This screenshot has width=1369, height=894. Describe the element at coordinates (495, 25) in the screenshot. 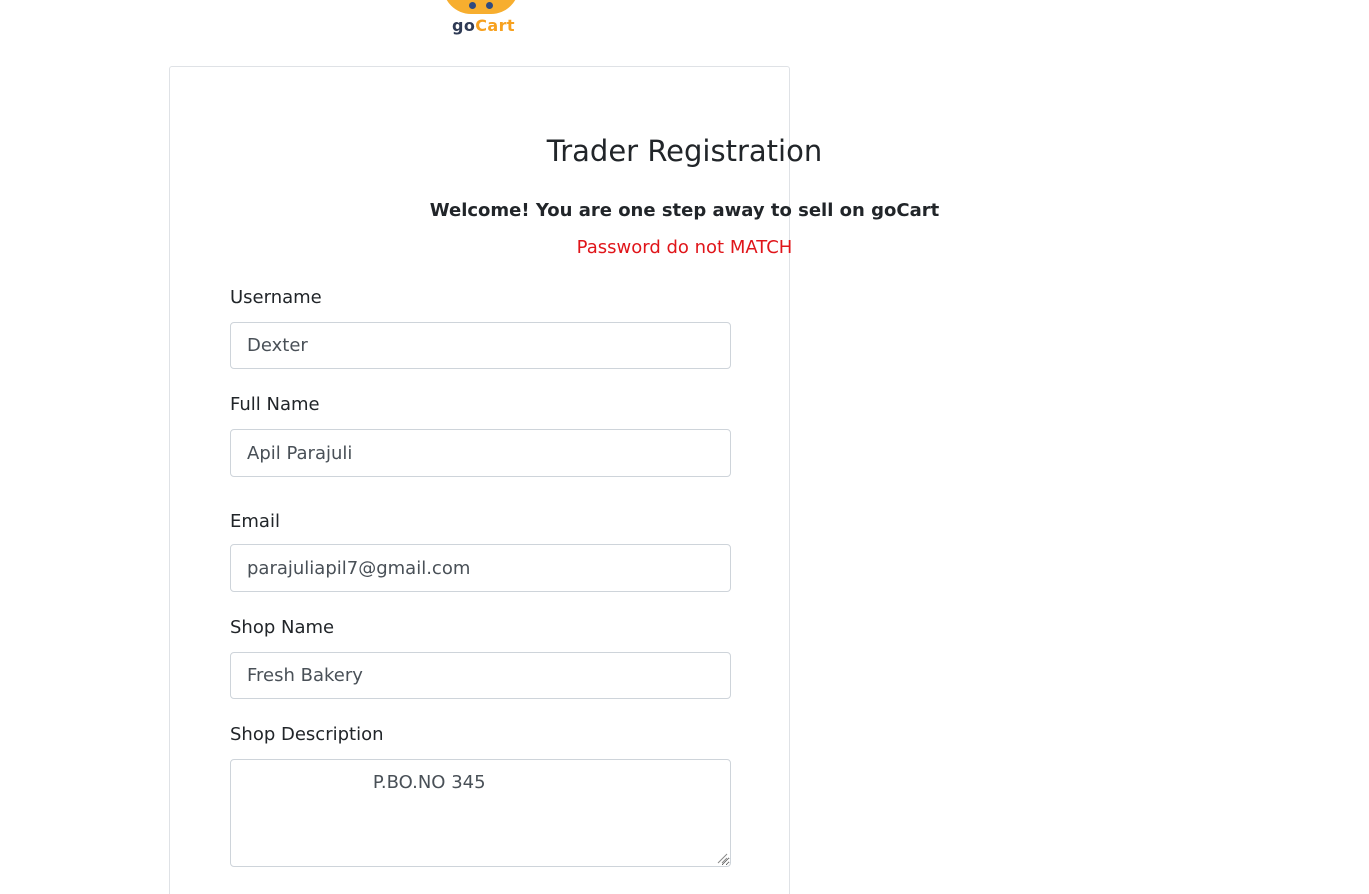

I see `logo-text-cart: Cart` at that location.